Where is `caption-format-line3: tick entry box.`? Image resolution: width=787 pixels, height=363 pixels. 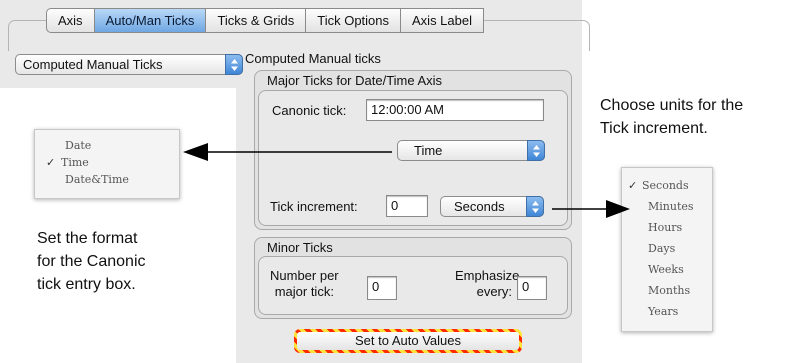 caption-format-line3: tick entry box. is located at coordinates (86, 284).